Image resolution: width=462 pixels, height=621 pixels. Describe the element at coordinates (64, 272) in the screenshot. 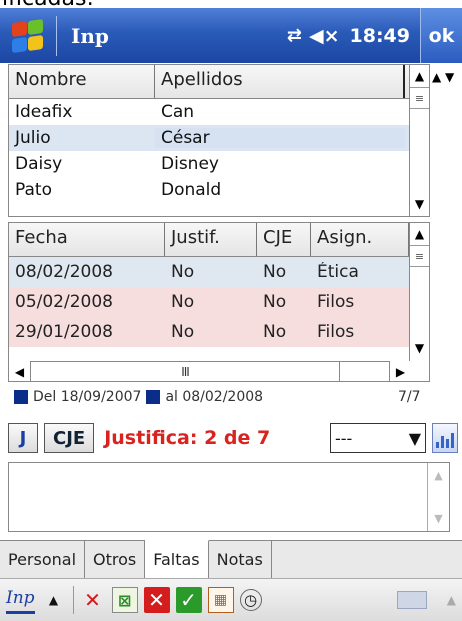

I see `cell-fecha: 08/02/2008` at that location.